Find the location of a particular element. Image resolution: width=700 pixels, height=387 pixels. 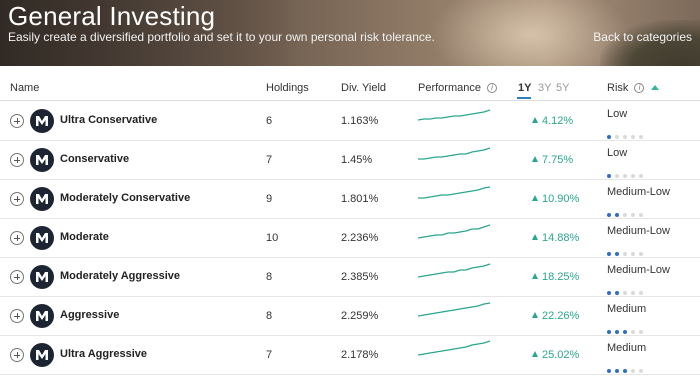

div-yield-value: 2.178% is located at coordinates (360, 355).